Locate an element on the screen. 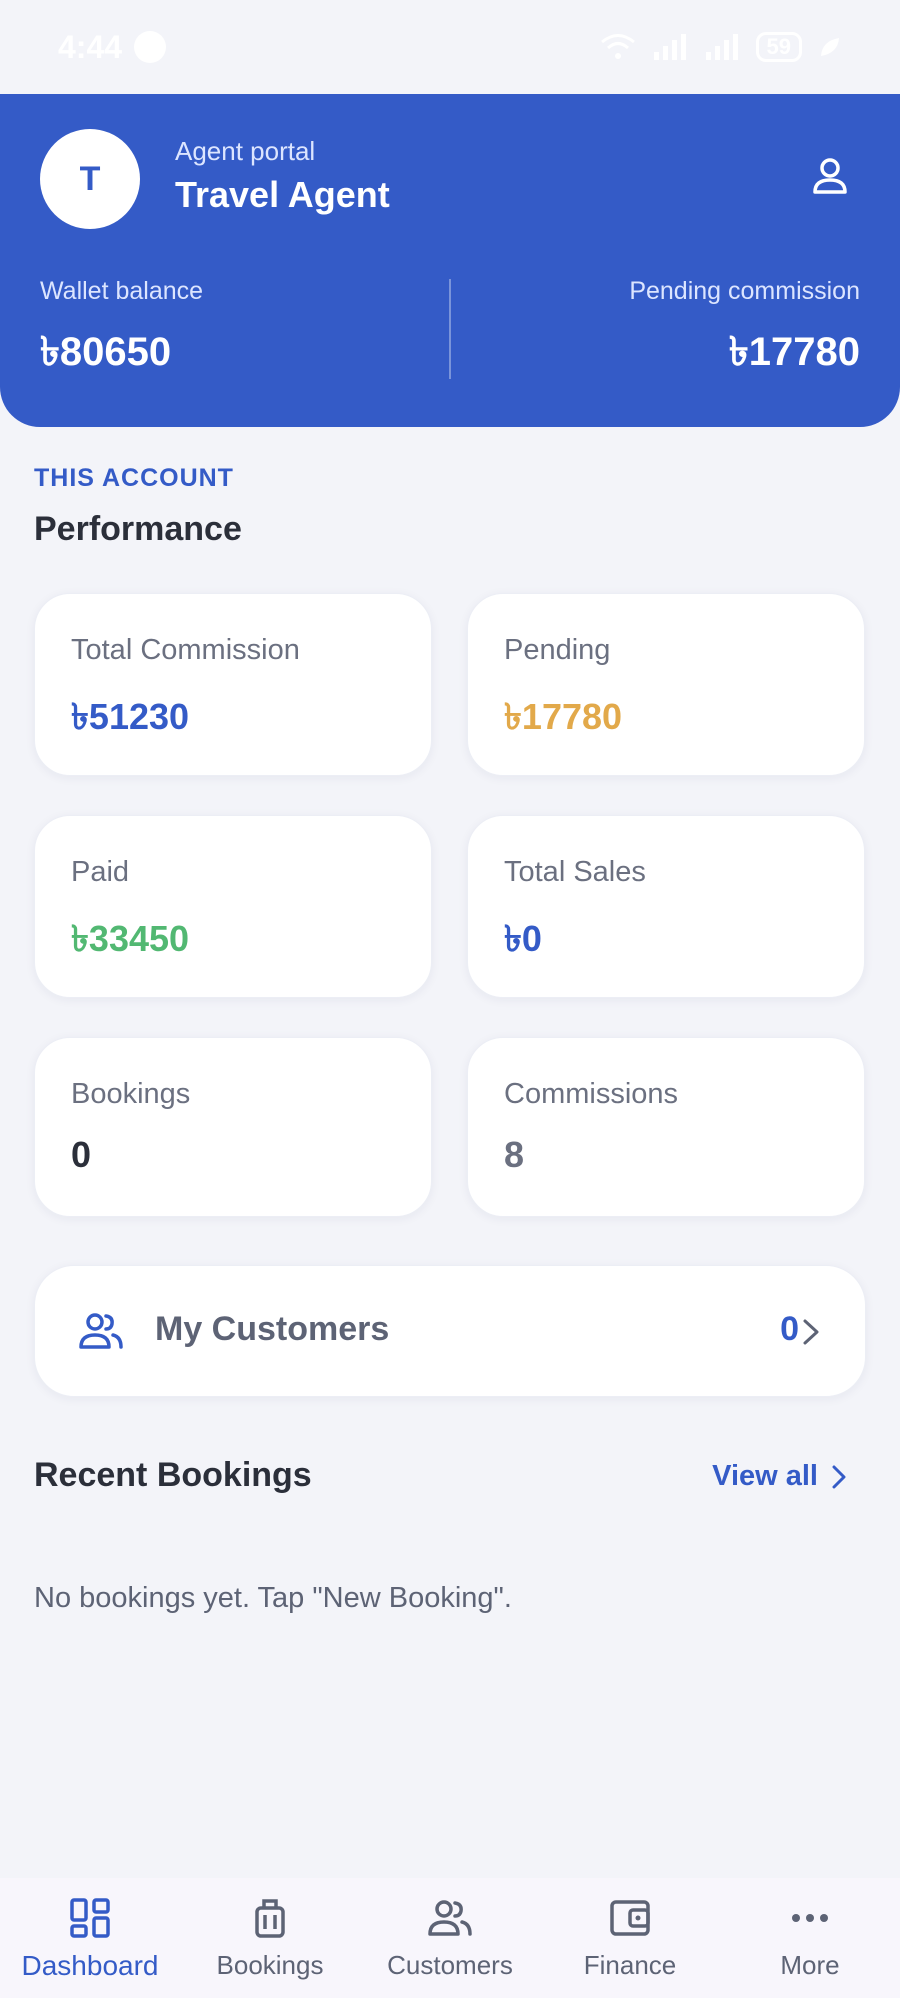 This screenshot has width=900, height=1998. profile-button is located at coordinates (830, 176).